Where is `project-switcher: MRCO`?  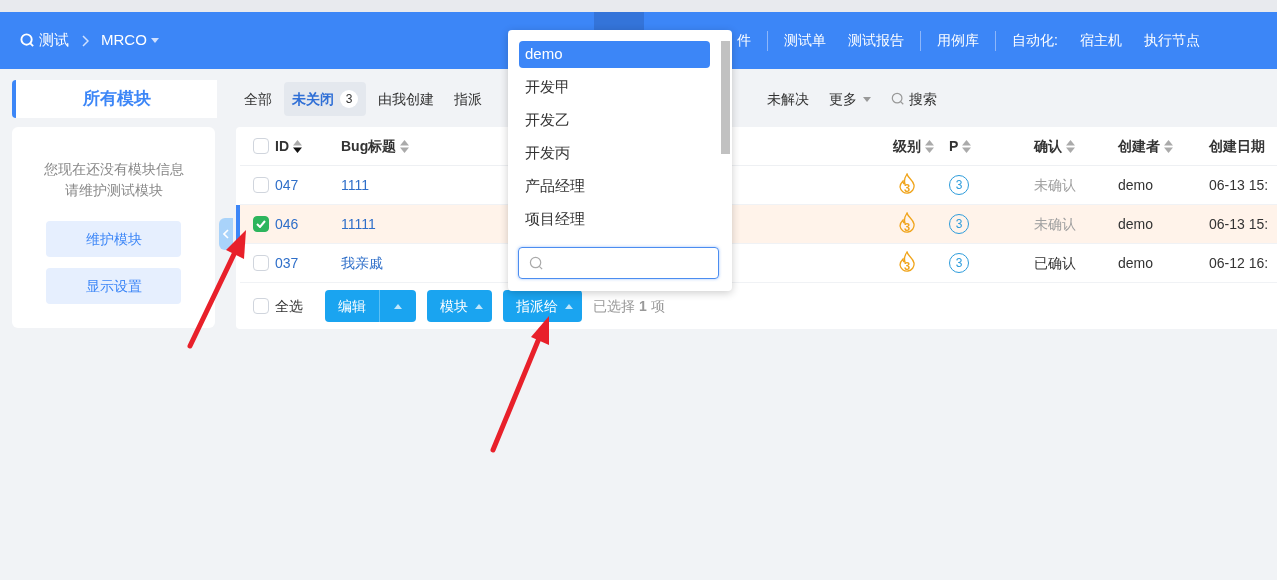
project-switcher: MRCO is located at coordinates (130, 40).